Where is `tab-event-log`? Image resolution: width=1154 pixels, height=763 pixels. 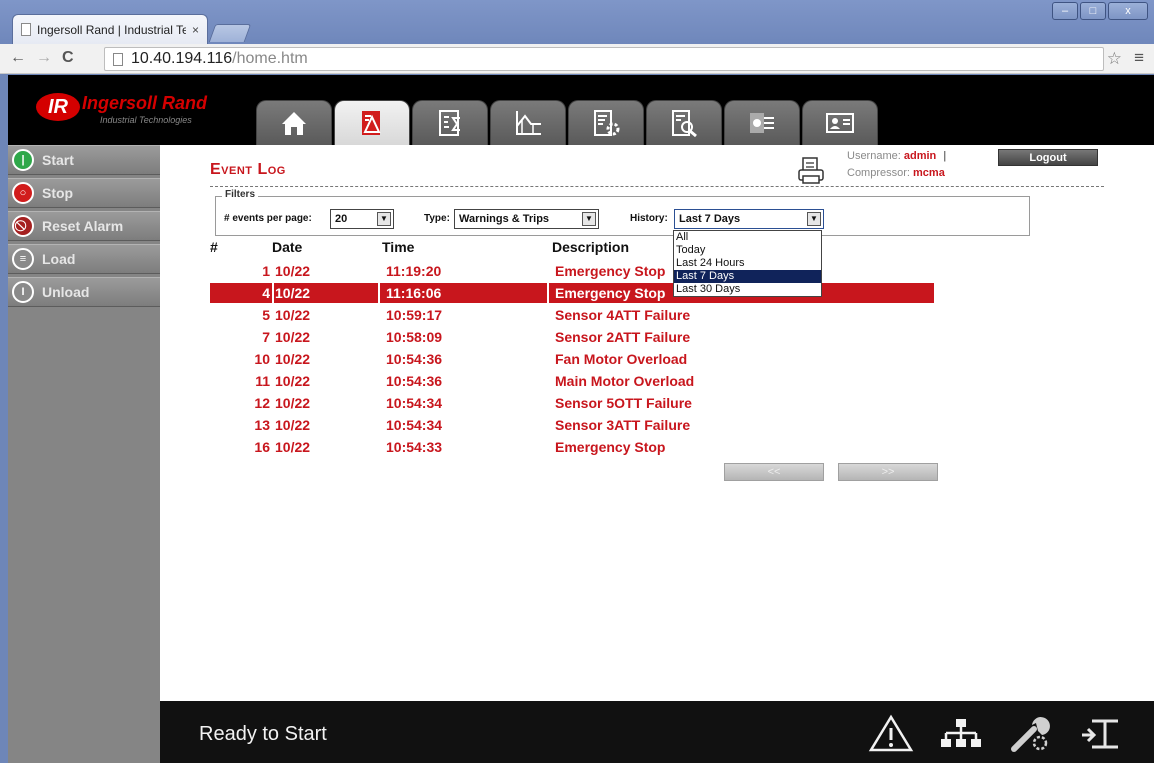
tab-event-log is located at coordinates (372, 122).